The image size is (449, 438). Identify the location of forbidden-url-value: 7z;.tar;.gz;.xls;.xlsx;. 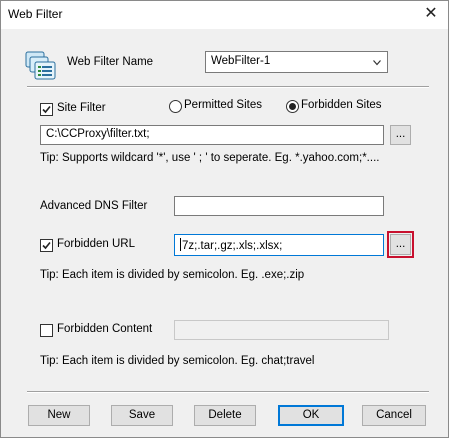
(232, 246).